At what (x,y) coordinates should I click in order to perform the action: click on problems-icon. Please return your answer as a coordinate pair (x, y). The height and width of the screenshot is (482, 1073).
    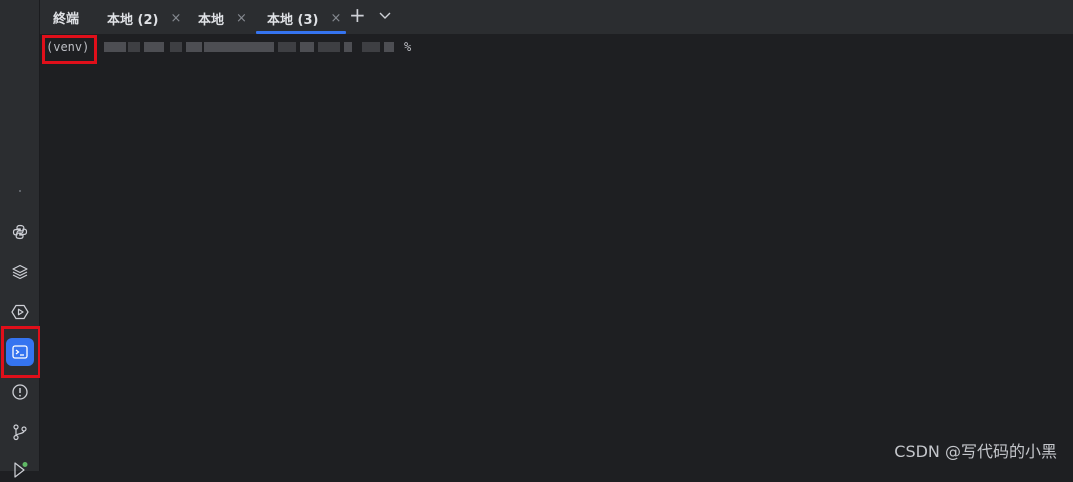
    Looking at the image, I should click on (20, 392).